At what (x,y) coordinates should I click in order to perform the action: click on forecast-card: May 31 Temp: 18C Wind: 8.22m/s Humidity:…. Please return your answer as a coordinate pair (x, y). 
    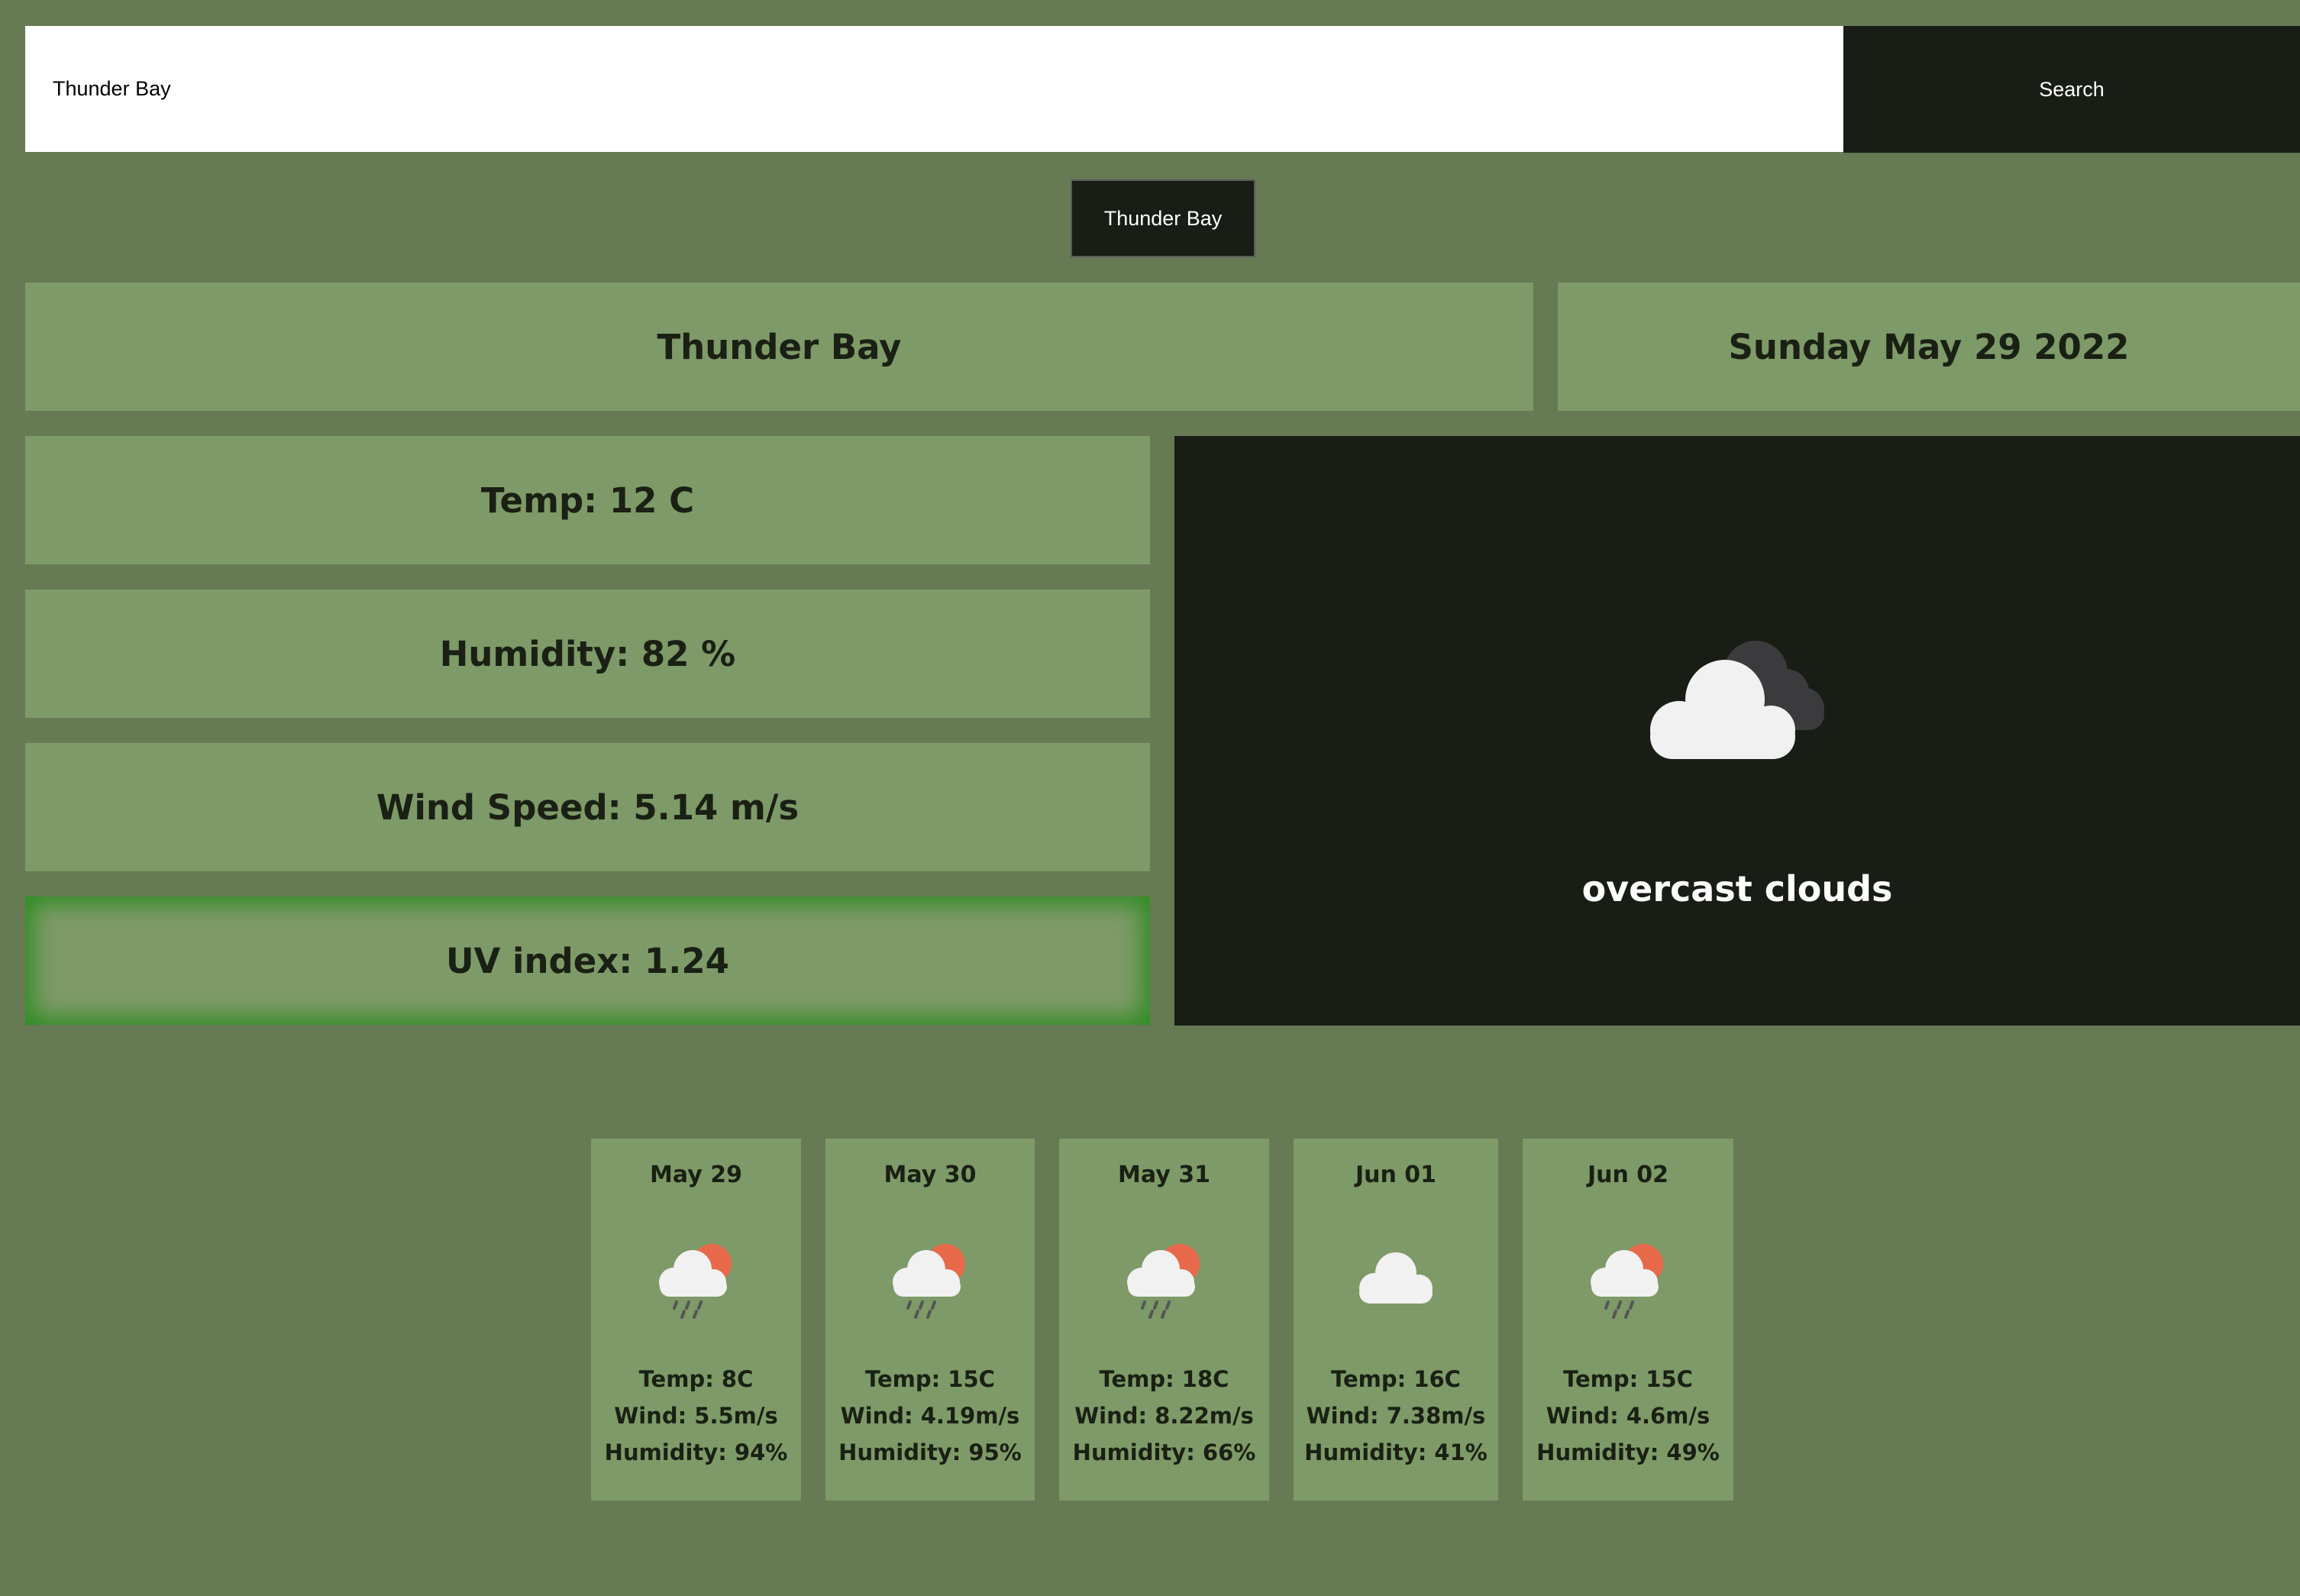
    Looking at the image, I should click on (1164, 1320).